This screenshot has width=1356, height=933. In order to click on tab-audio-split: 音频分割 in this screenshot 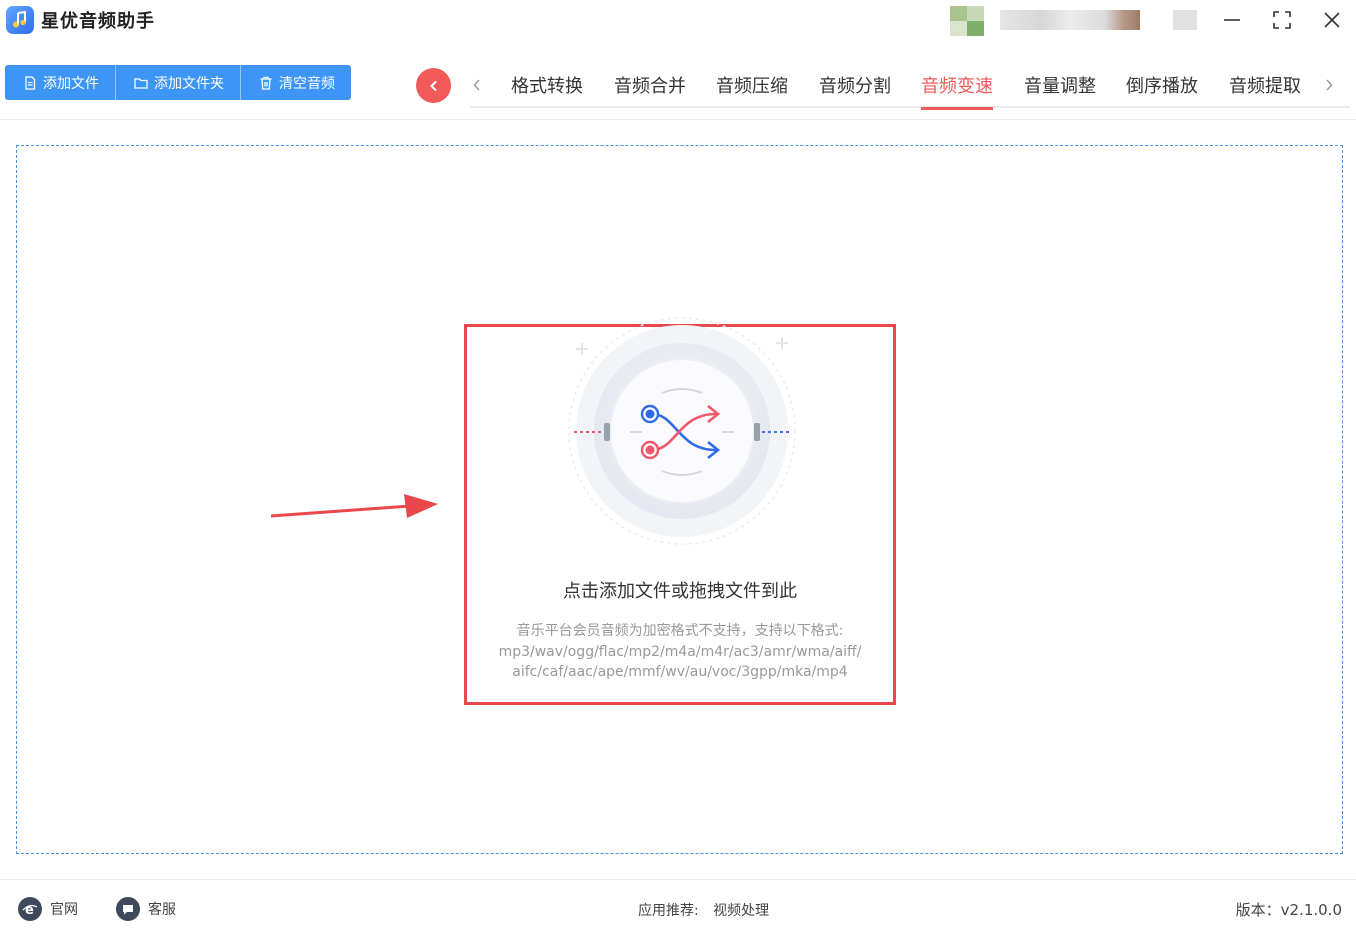, I will do `click(855, 90)`.